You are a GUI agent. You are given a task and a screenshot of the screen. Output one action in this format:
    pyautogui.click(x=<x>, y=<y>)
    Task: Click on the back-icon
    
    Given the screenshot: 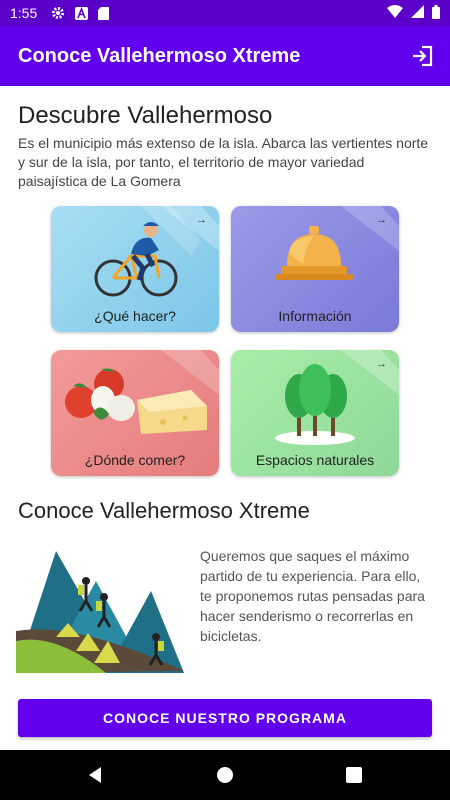 What is the action you would take?
    pyautogui.click(x=95, y=775)
    